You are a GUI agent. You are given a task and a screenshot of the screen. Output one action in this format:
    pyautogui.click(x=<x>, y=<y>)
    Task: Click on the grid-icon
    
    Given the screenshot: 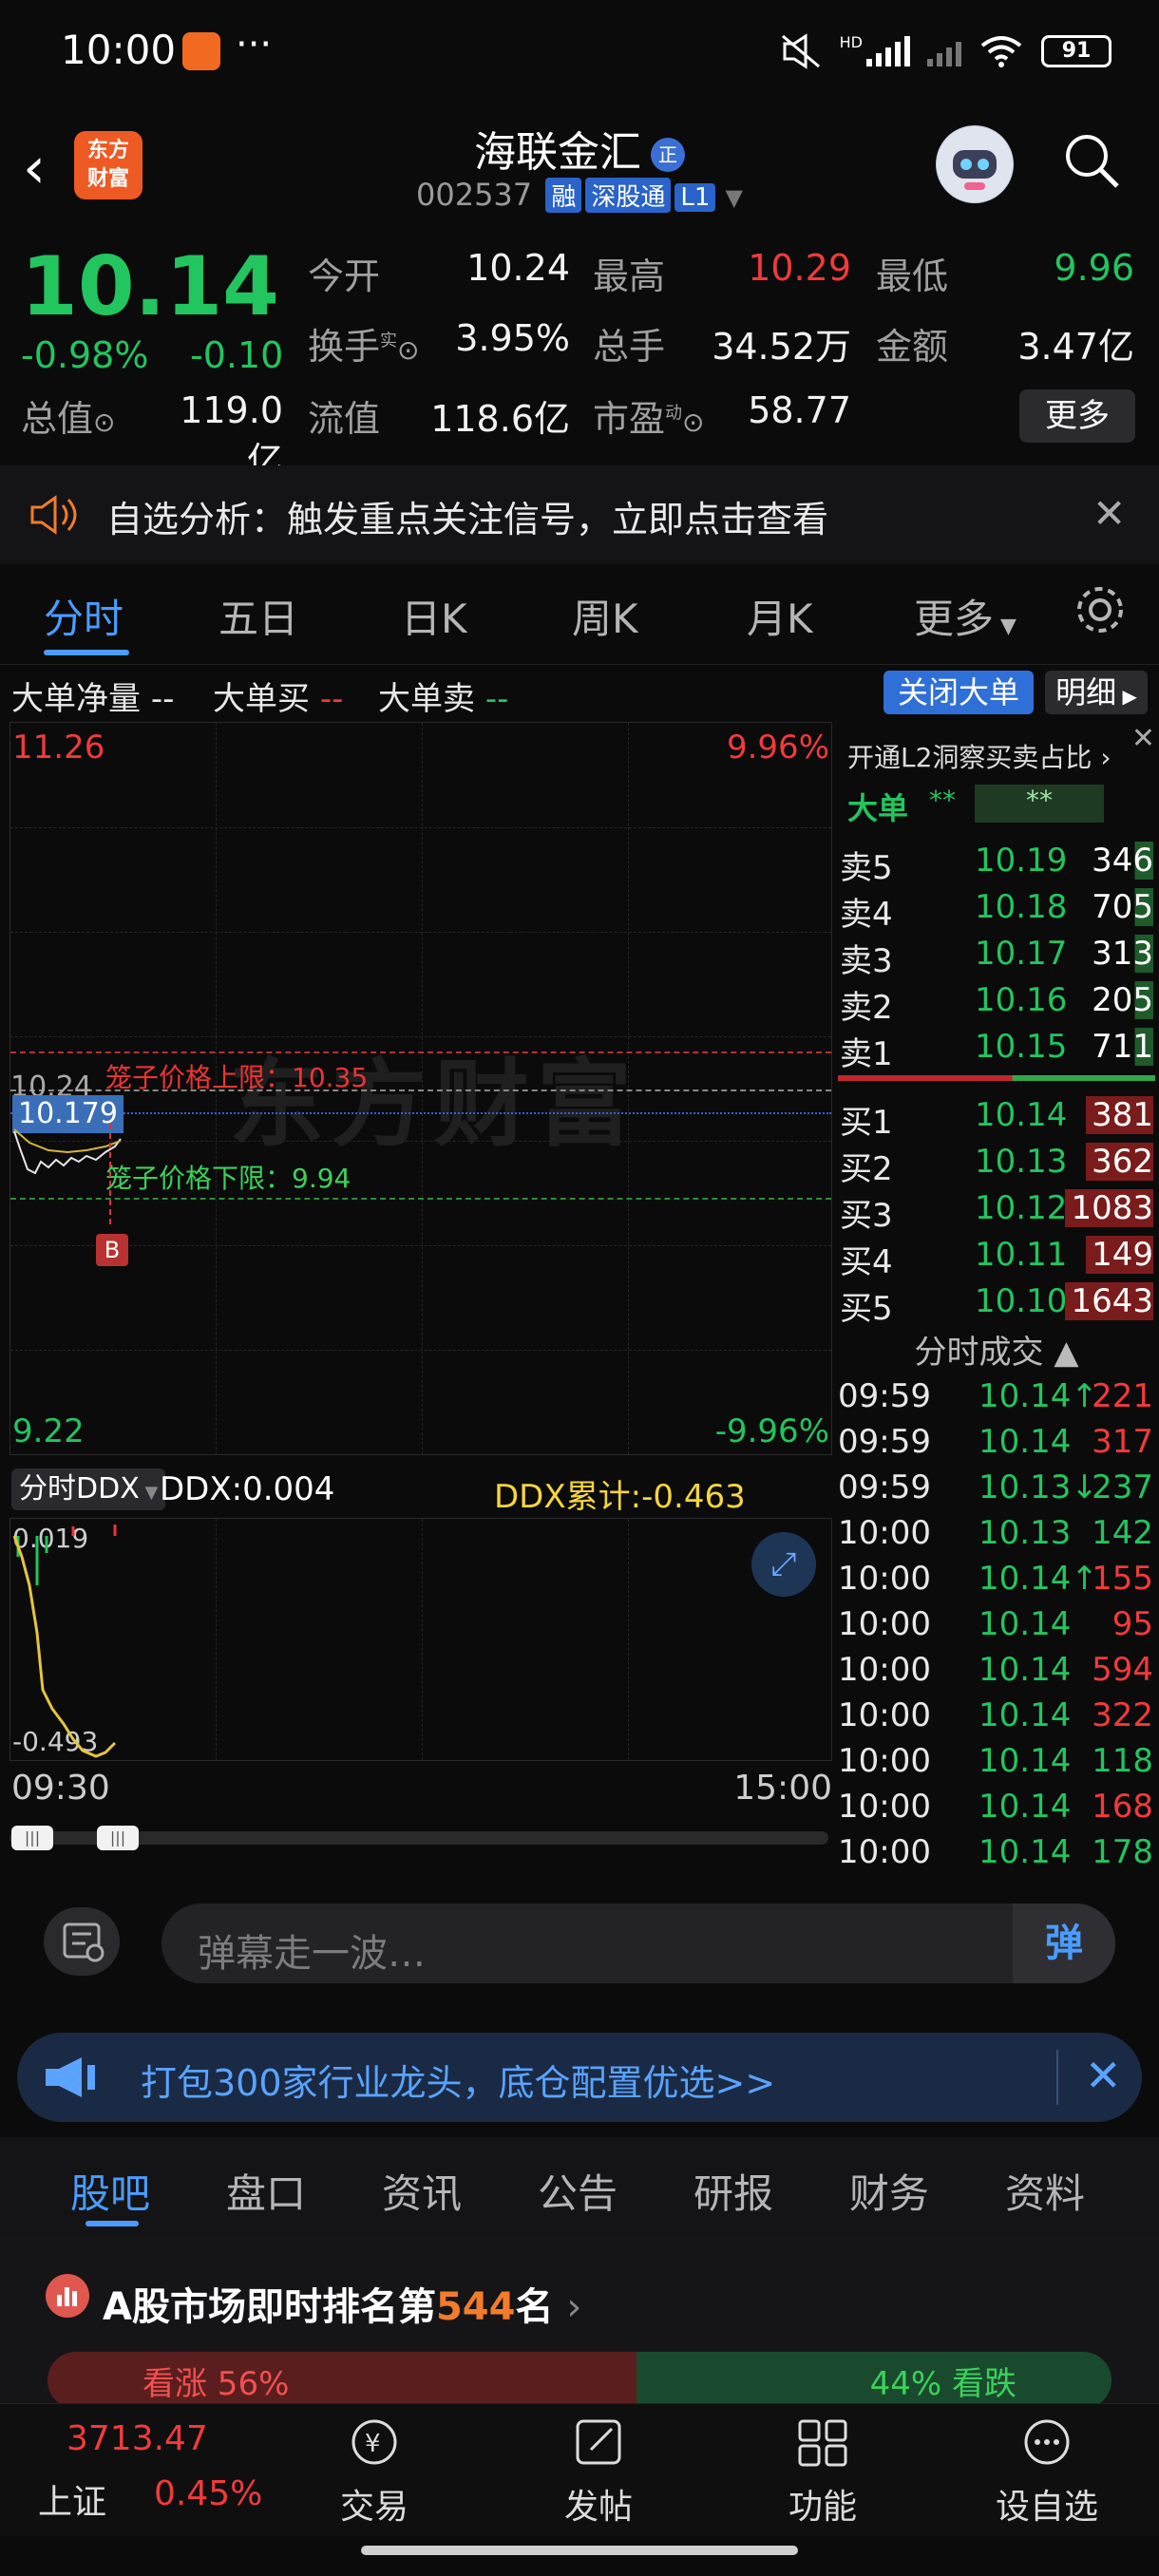 What is the action you would take?
    pyautogui.click(x=822, y=2443)
    